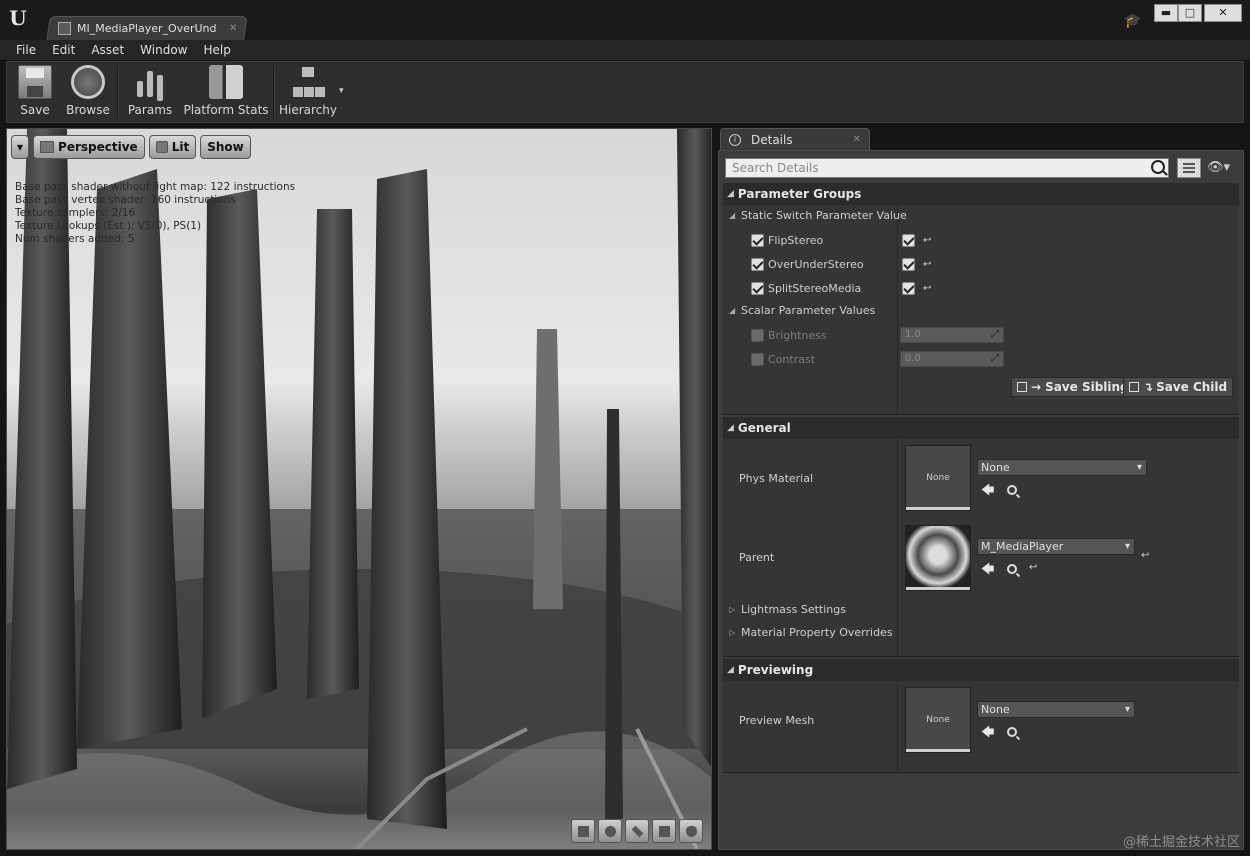 The width and height of the screenshot is (1250, 856). Describe the element at coordinates (341, 91) in the screenshot. I see `hierarchy-dropdown-icon: ▾` at that location.